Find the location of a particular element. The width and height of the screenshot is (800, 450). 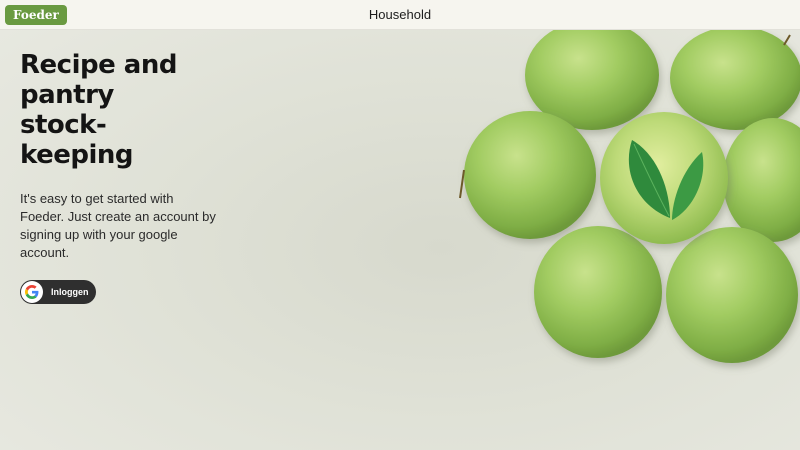

page-title: Household is located at coordinates (400, 14).